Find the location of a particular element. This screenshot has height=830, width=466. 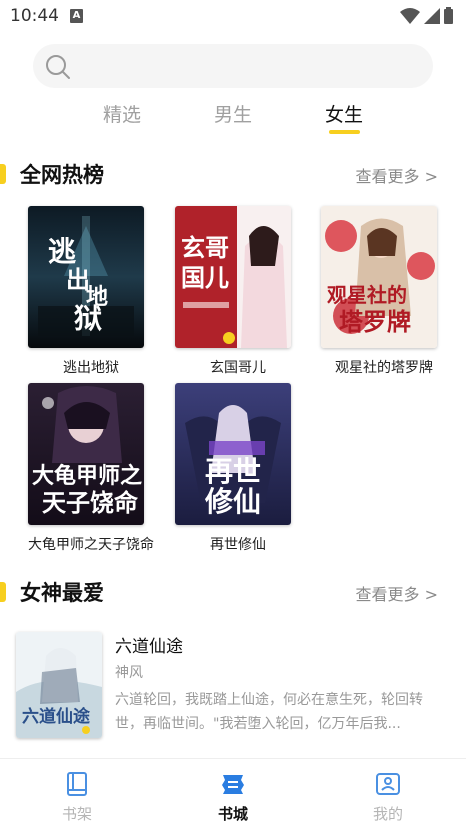

tab-featured: 精选 is located at coordinates (122, 113).